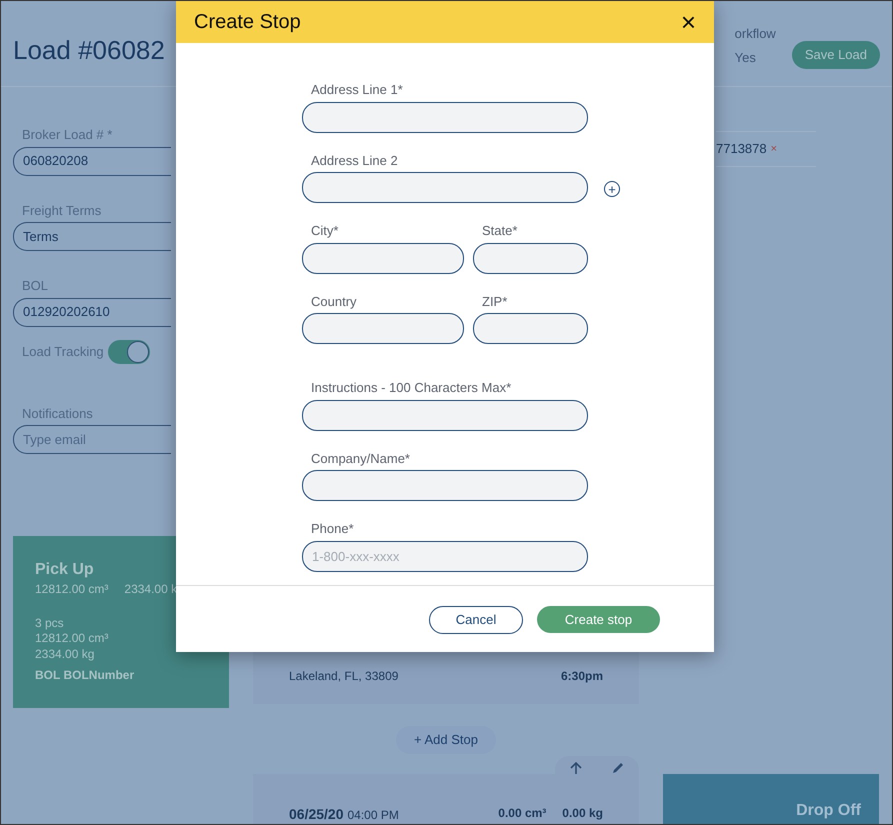 This screenshot has width=893, height=825. What do you see at coordinates (62, 211) in the screenshot?
I see `field-label: Freight Terms` at bounding box center [62, 211].